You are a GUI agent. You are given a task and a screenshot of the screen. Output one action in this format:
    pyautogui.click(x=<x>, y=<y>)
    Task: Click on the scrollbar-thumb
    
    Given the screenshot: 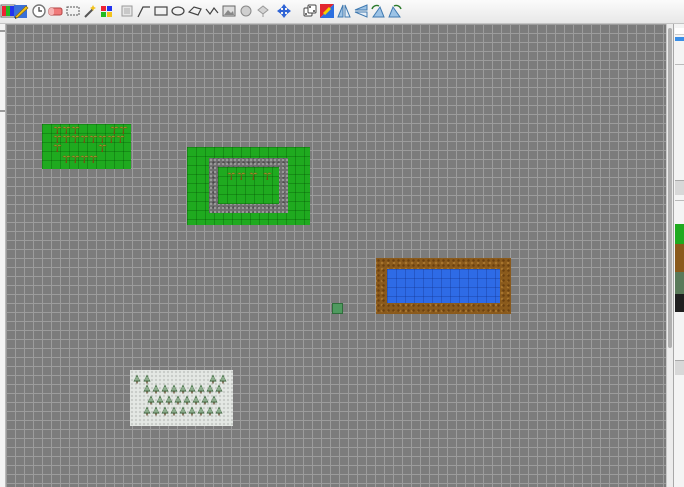 What is the action you would take?
    pyautogui.click(x=670, y=188)
    